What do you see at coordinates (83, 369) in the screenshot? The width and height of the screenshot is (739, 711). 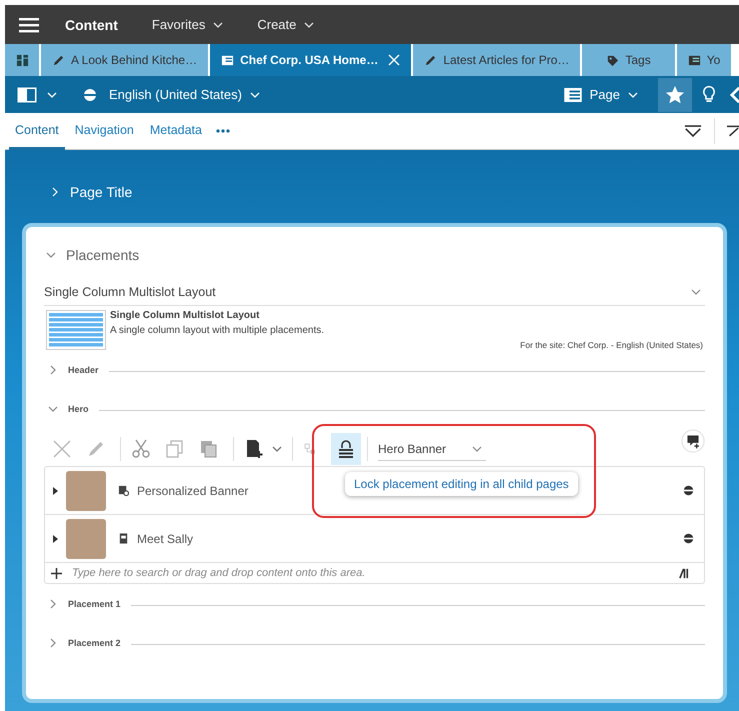 I see `placement-title: Header` at bounding box center [83, 369].